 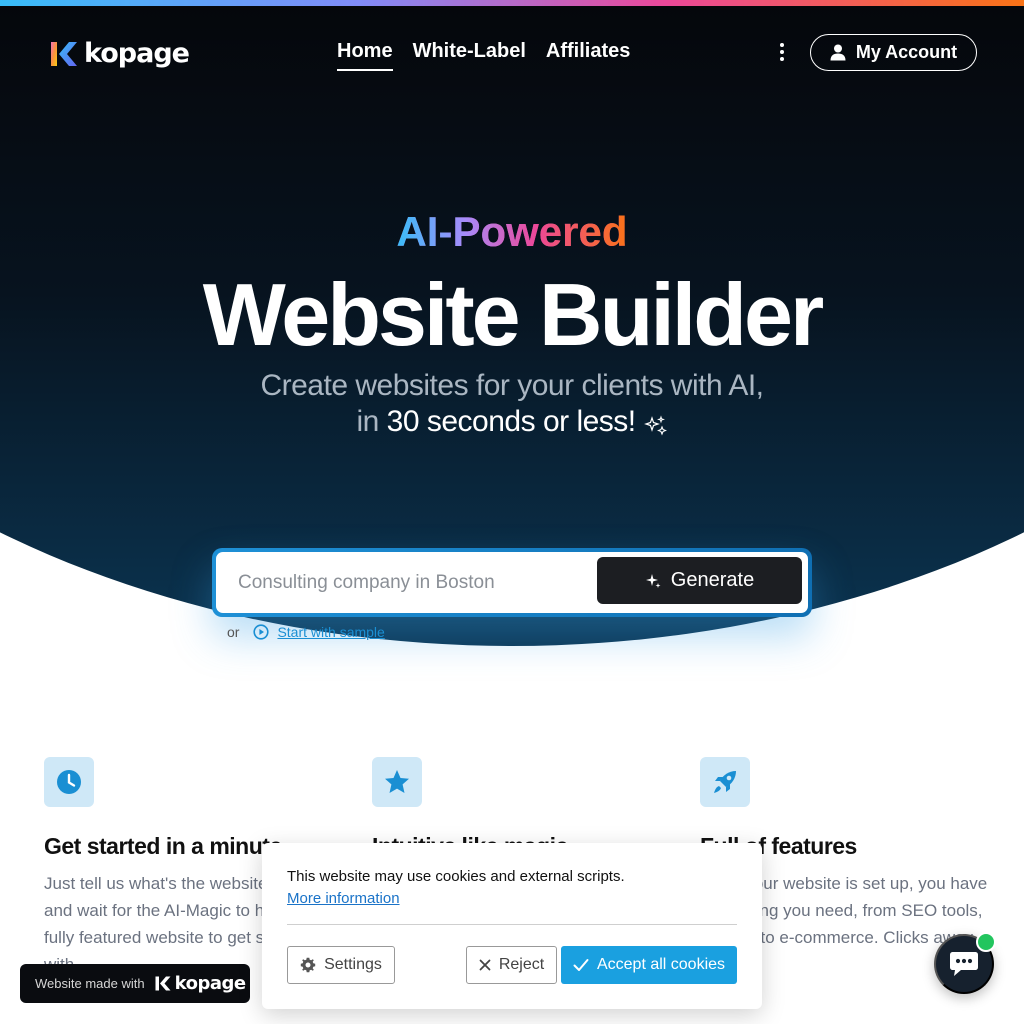 I want to click on more-information-link: More information, so click(x=343, y=898).